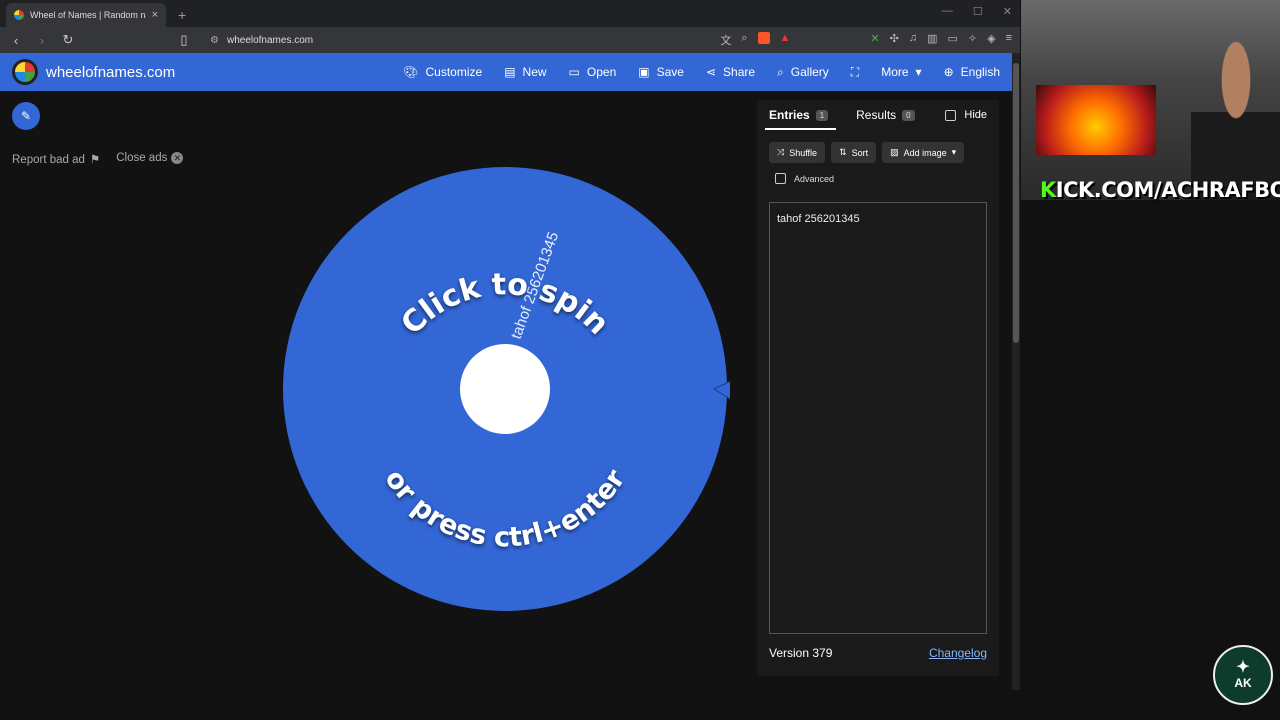 This screenshot has height=720, width=1280. I want to click on entries-count-badge: 1, so click(822, 115).